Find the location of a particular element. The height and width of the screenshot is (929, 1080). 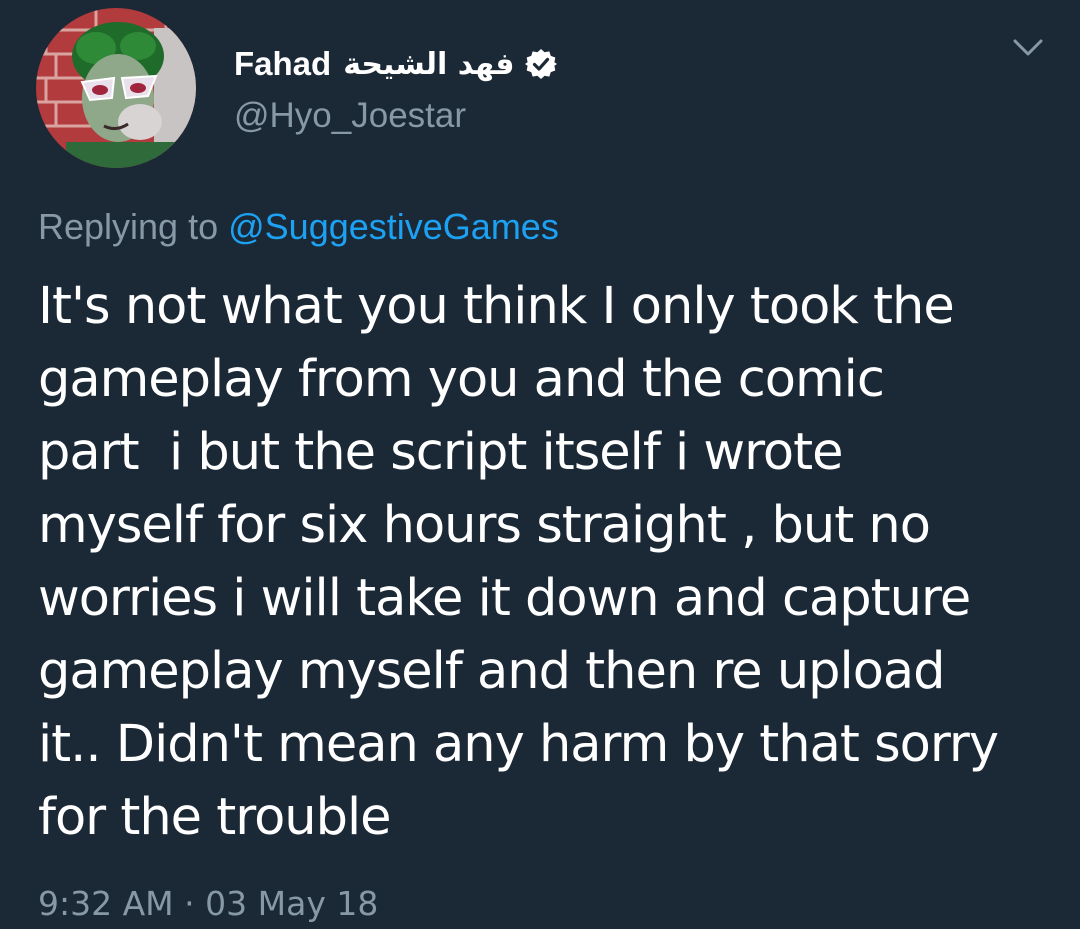

replying-to: Replying to @SuggestiveGames is located at coordinates (298, 227).